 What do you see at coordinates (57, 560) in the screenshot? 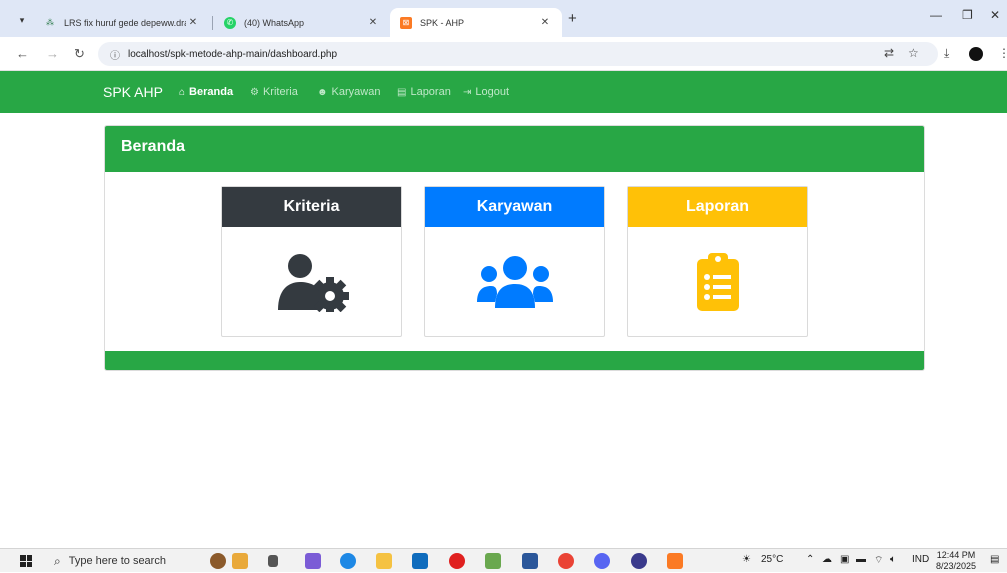
I see `search-icon: ⌕` at bounding box center [57, 560].